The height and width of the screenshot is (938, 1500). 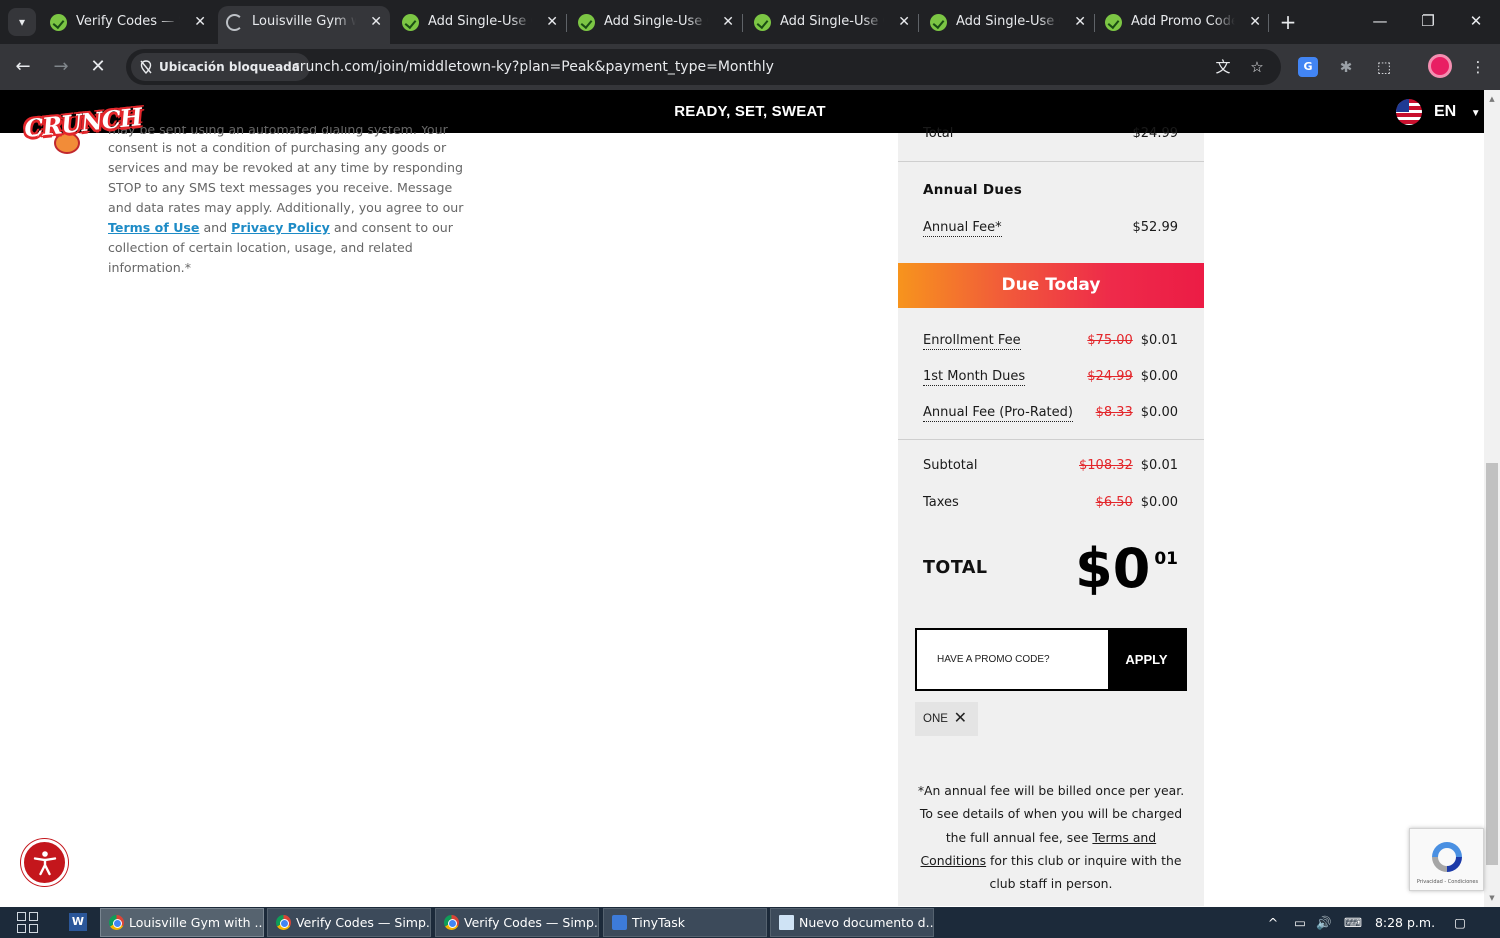 I want to click on network-icon: ▭, so click(x=1300, y=922).